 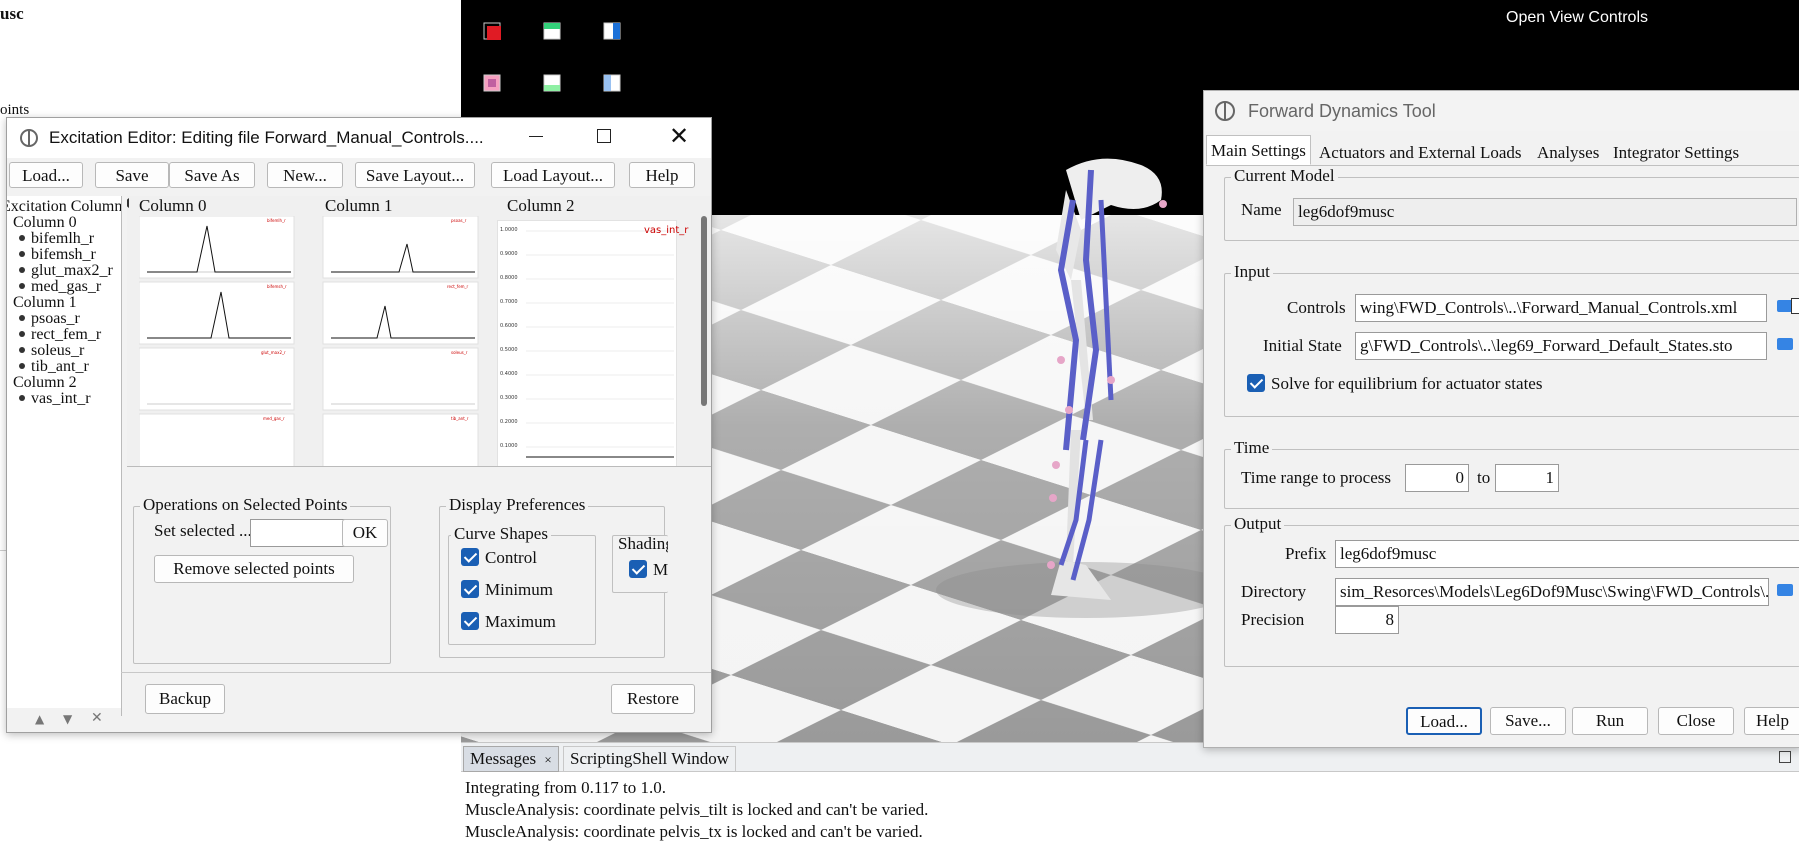 I want to click on maximize-icon, so click(x=604, y=136).